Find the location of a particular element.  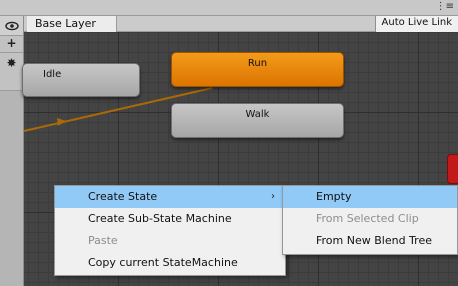

state-node-run: Run is located at coordinates (257, 69).